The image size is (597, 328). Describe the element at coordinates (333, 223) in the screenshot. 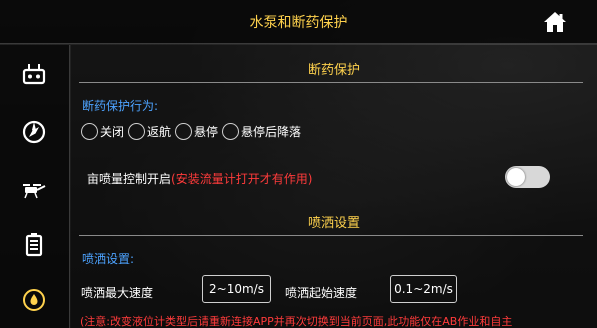

I see `section-title-spray-settings: 喷洒设置` at that location.